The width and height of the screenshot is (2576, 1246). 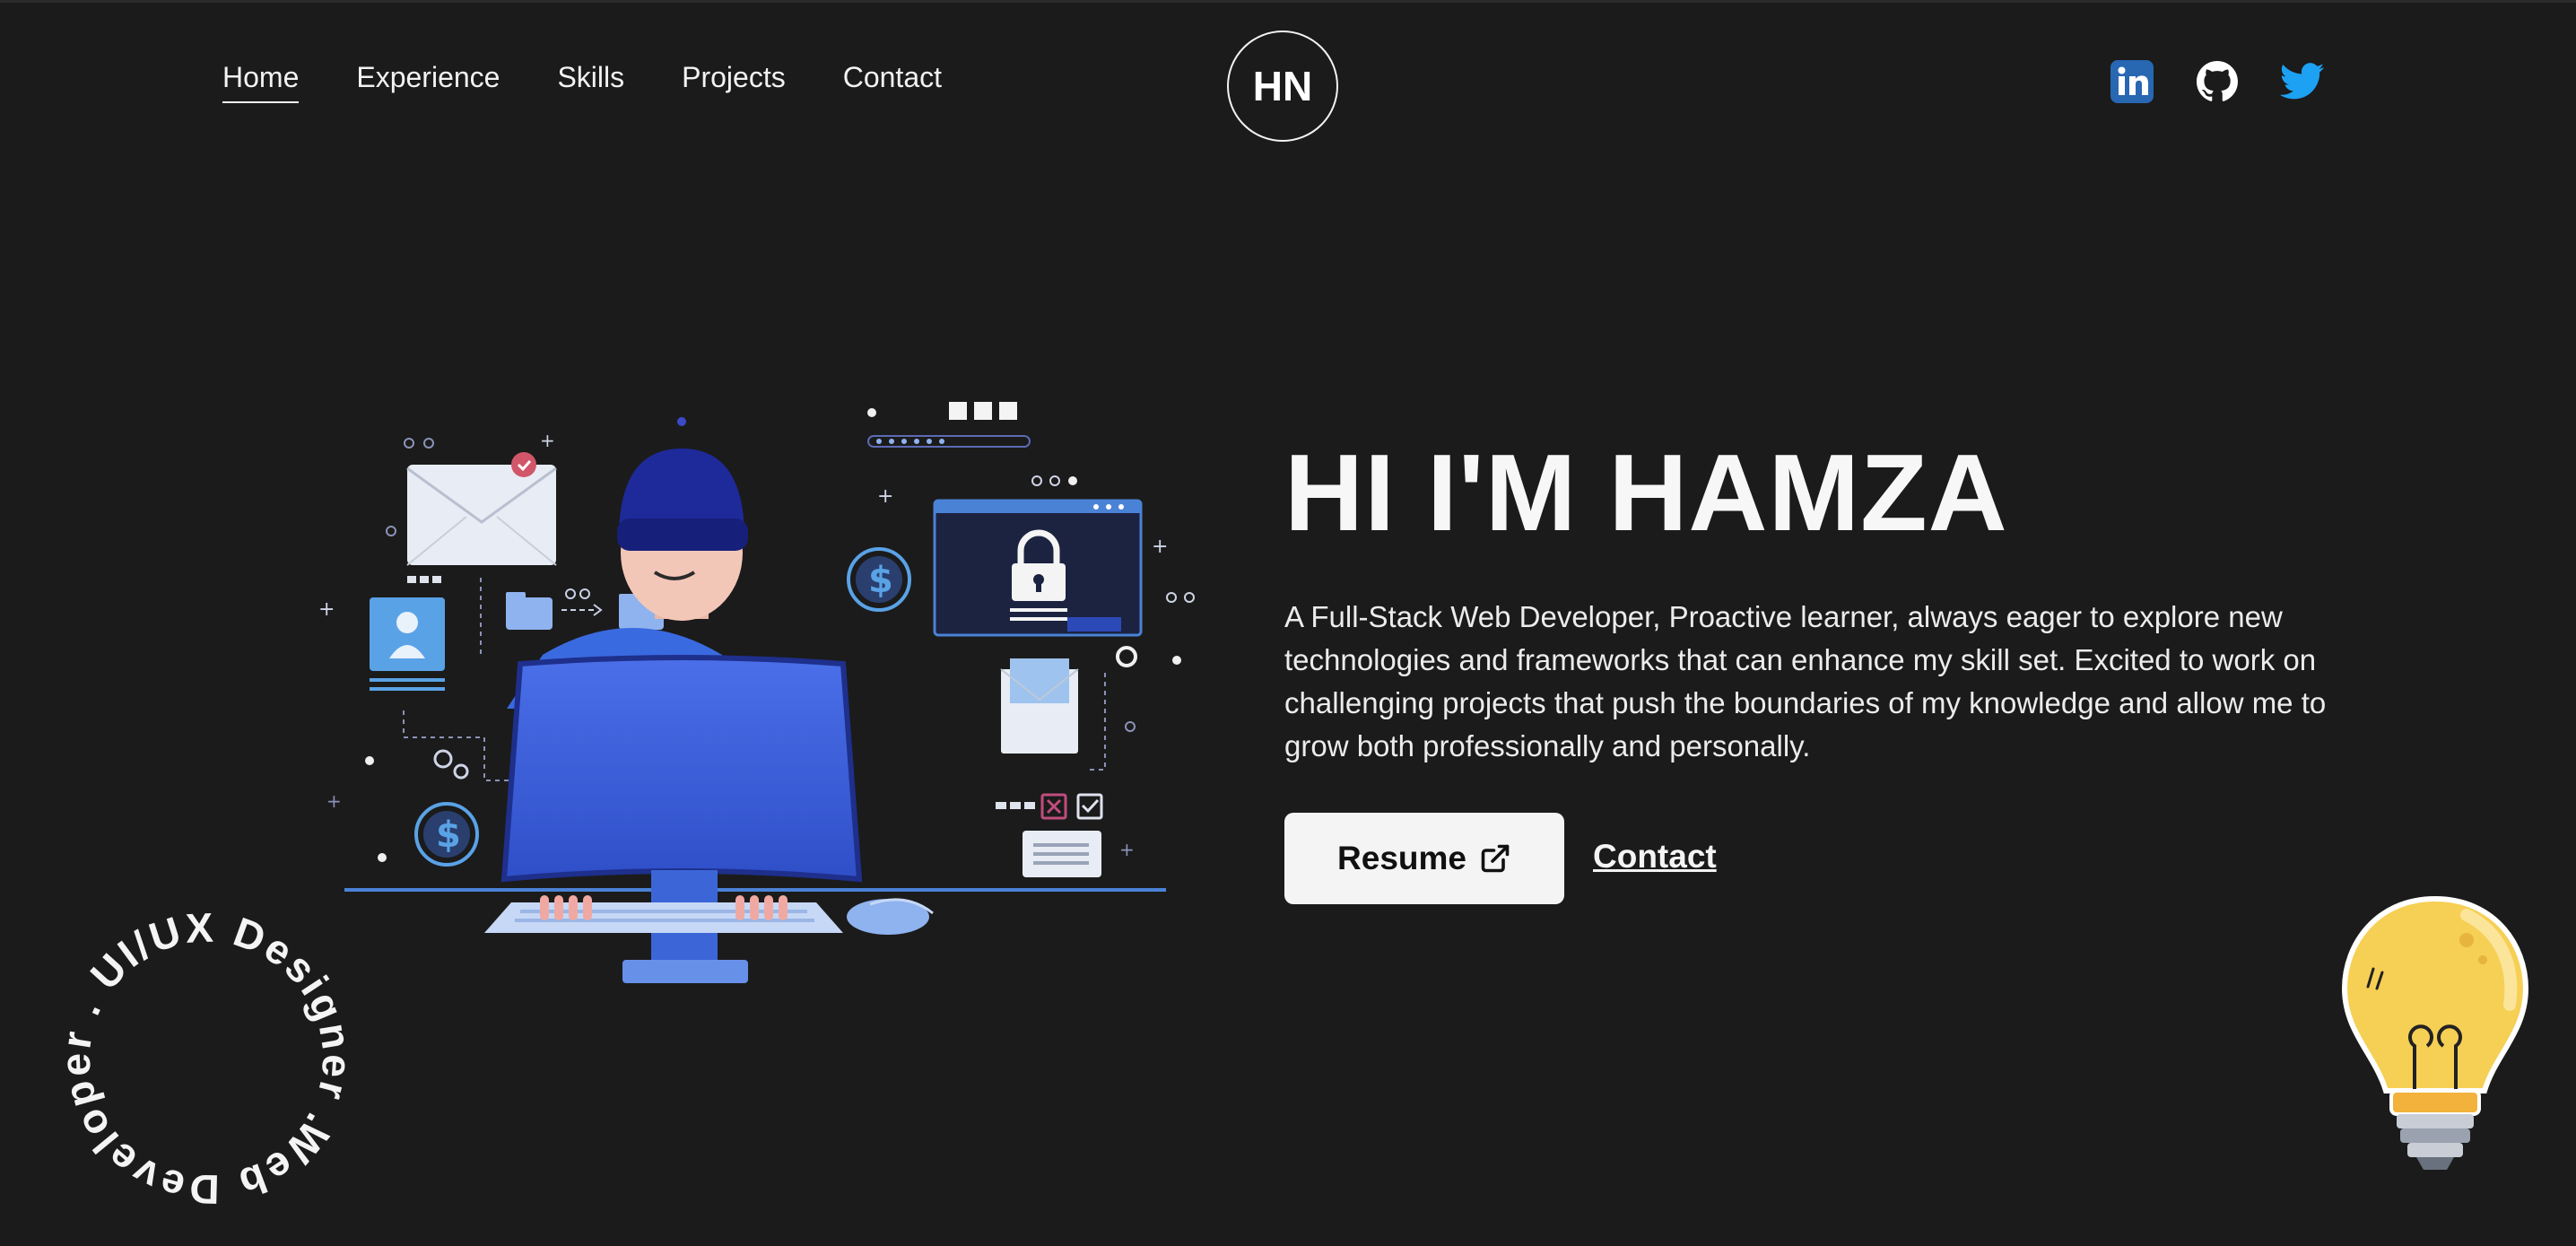 I want to click on open-mail-icon, so click(x=1039, y=706).